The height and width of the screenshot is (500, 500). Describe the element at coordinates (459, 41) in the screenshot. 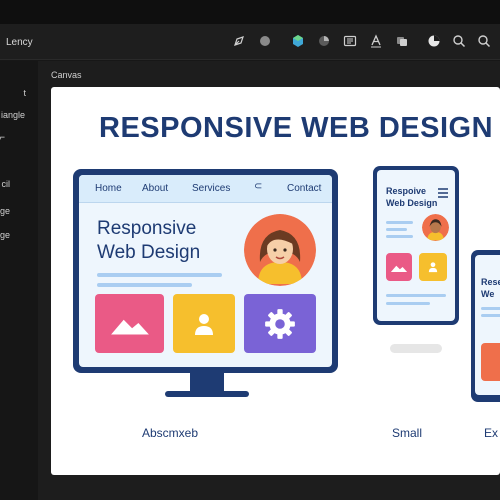

I see `search-icon` at that location.